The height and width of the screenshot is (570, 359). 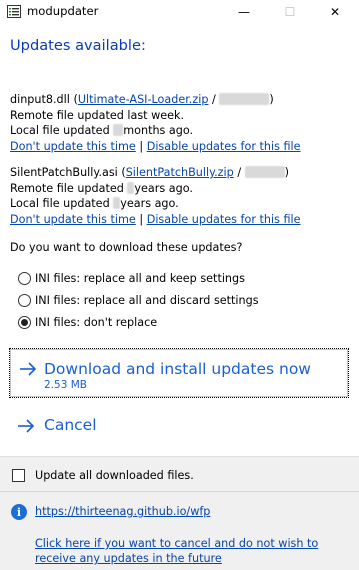 What do you see at coordinates (94, 203) in the screenshot?
I see `local-status: Local file updated years ago.` at bounding box center [94, 203].